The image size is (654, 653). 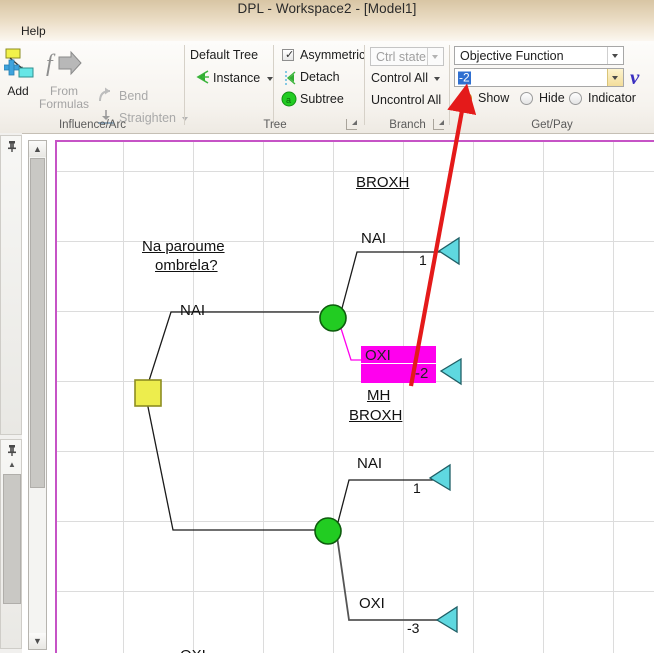 What do you see at coordinates (332, 55) in the screenshot?
I see `asymmetric-label: Asymmetric` at bounding box center [332, 55].